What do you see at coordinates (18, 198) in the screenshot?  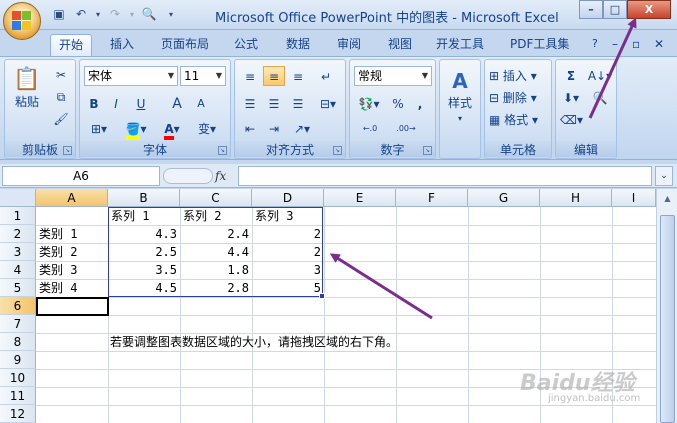 I see `select-all-corner` at bounding box center [18, 198].